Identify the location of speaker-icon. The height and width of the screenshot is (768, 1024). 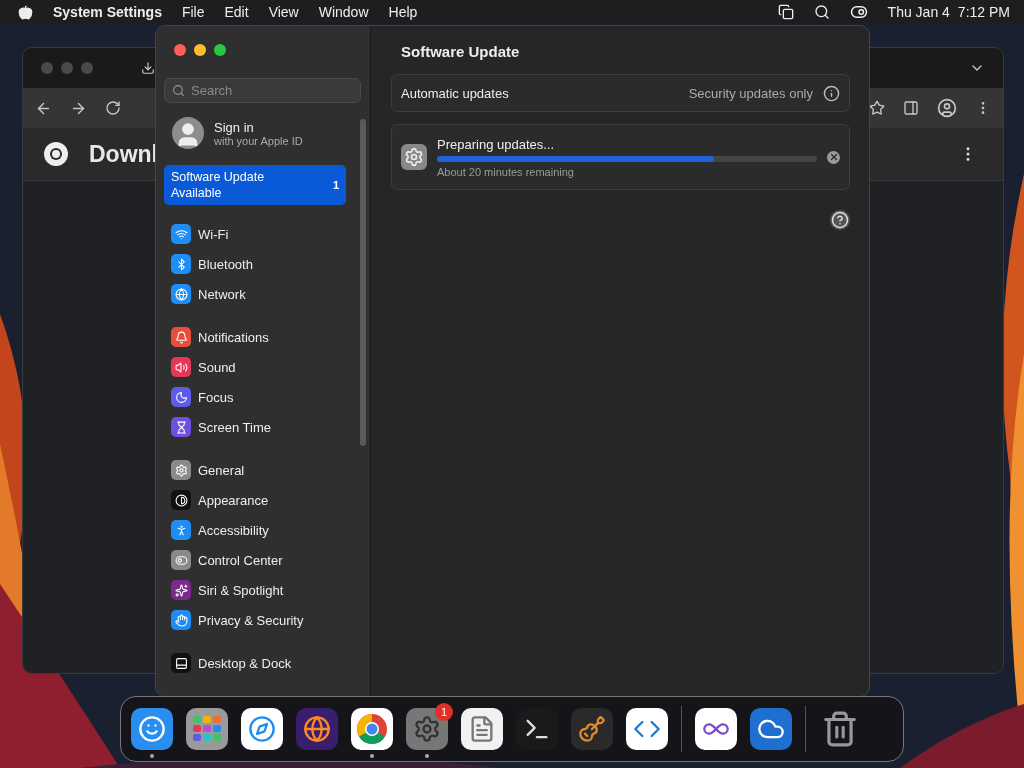
(181, 367).